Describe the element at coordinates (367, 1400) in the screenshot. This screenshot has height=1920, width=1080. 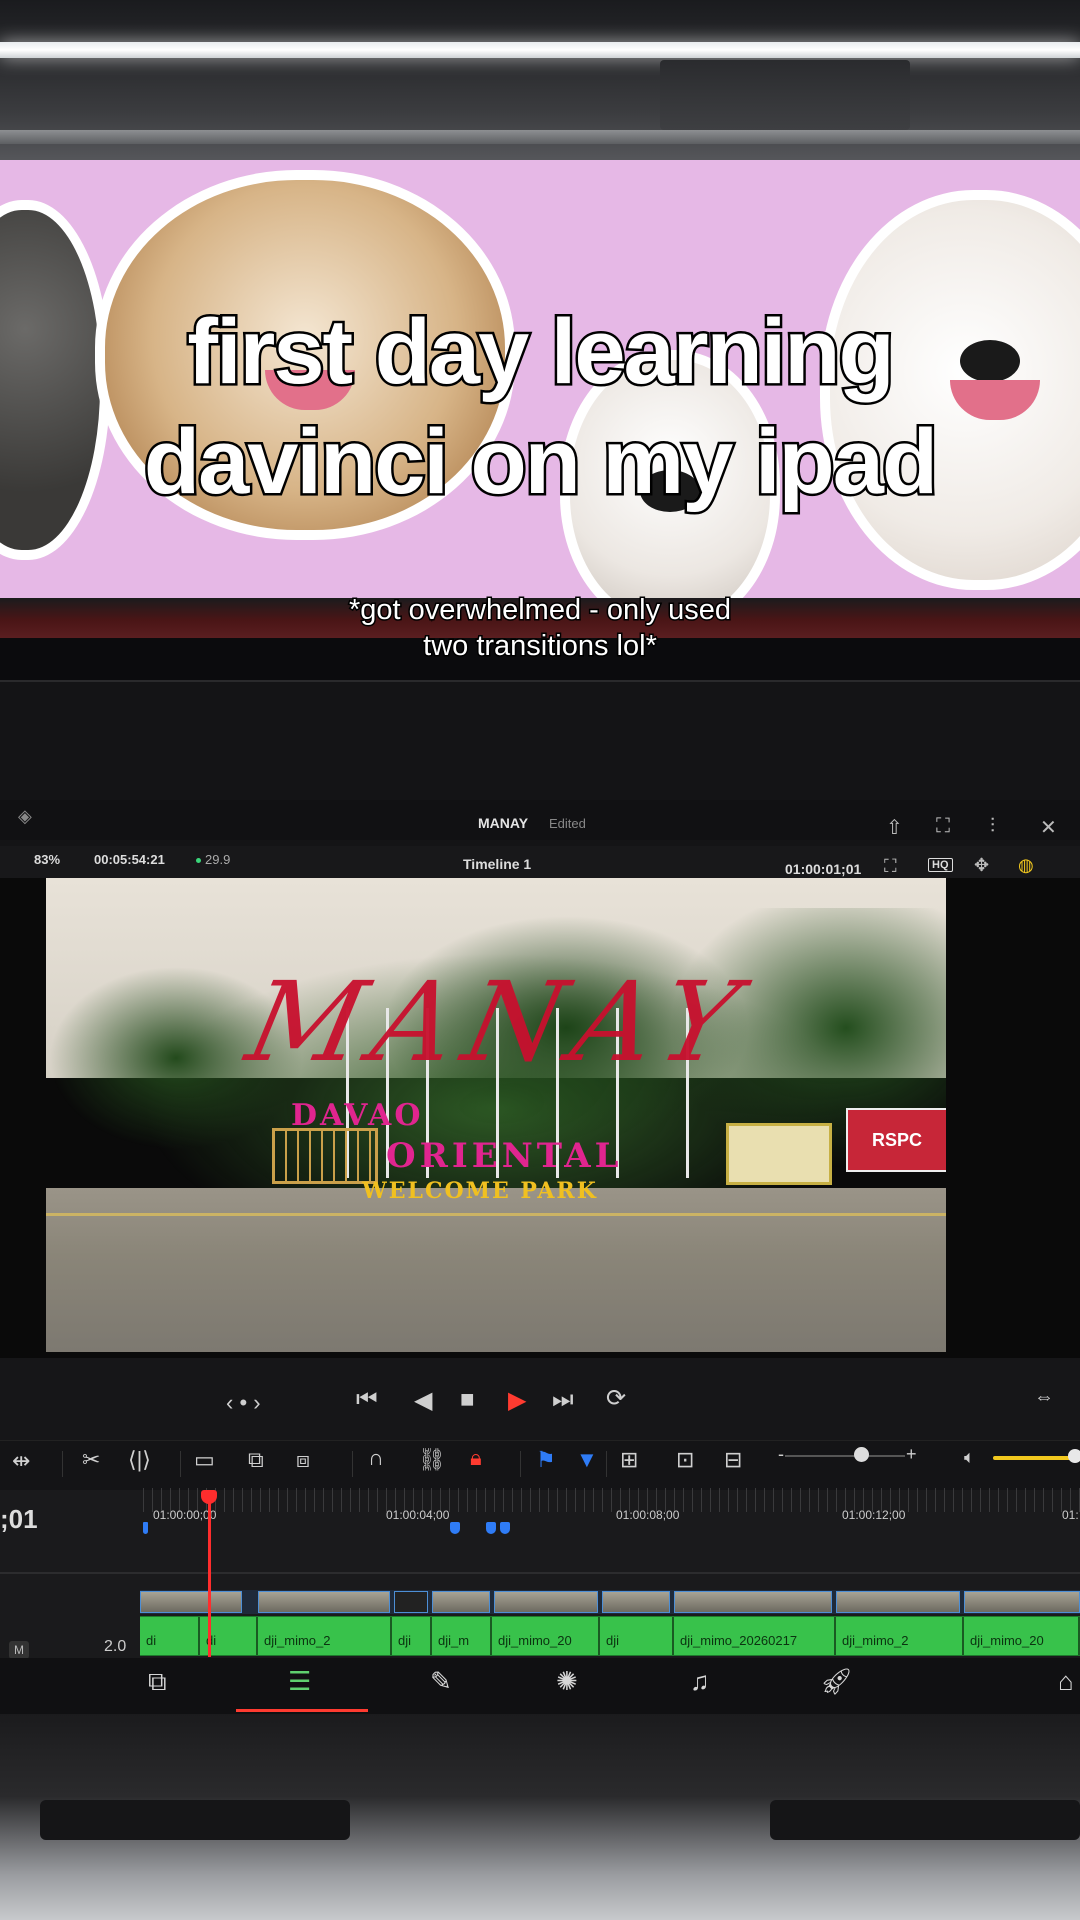
I see `go-to-start-button: ⏮` at that location.